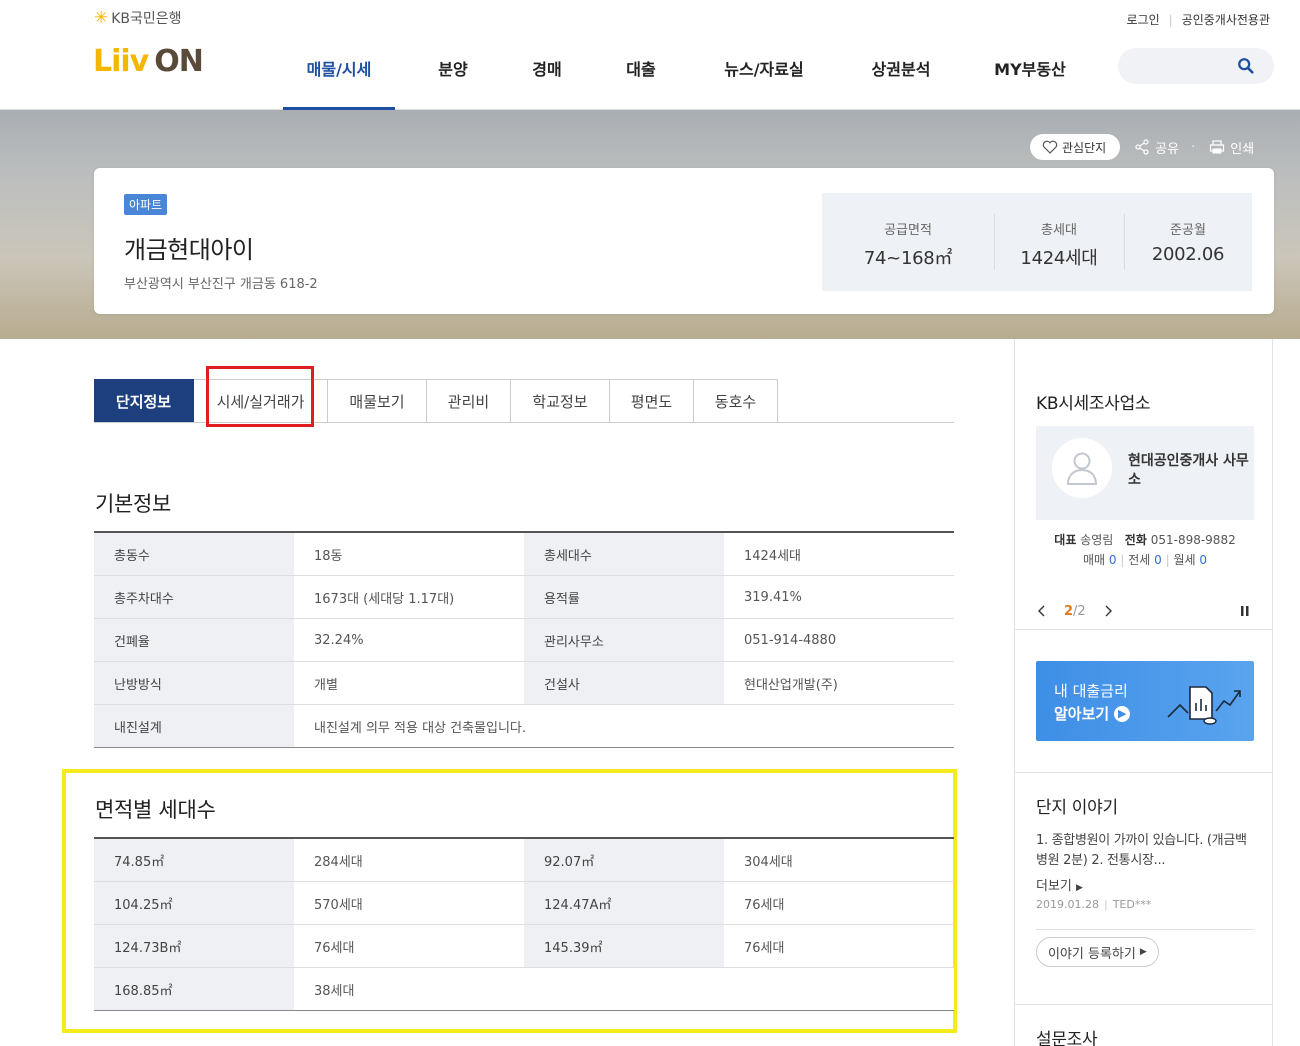 The height and width of the screenshot is (1046, 1300). Describe the element at coordinates (1059, 242) in the screenshot. I see `stat-total-households: 총세대 1424세대` at that location.